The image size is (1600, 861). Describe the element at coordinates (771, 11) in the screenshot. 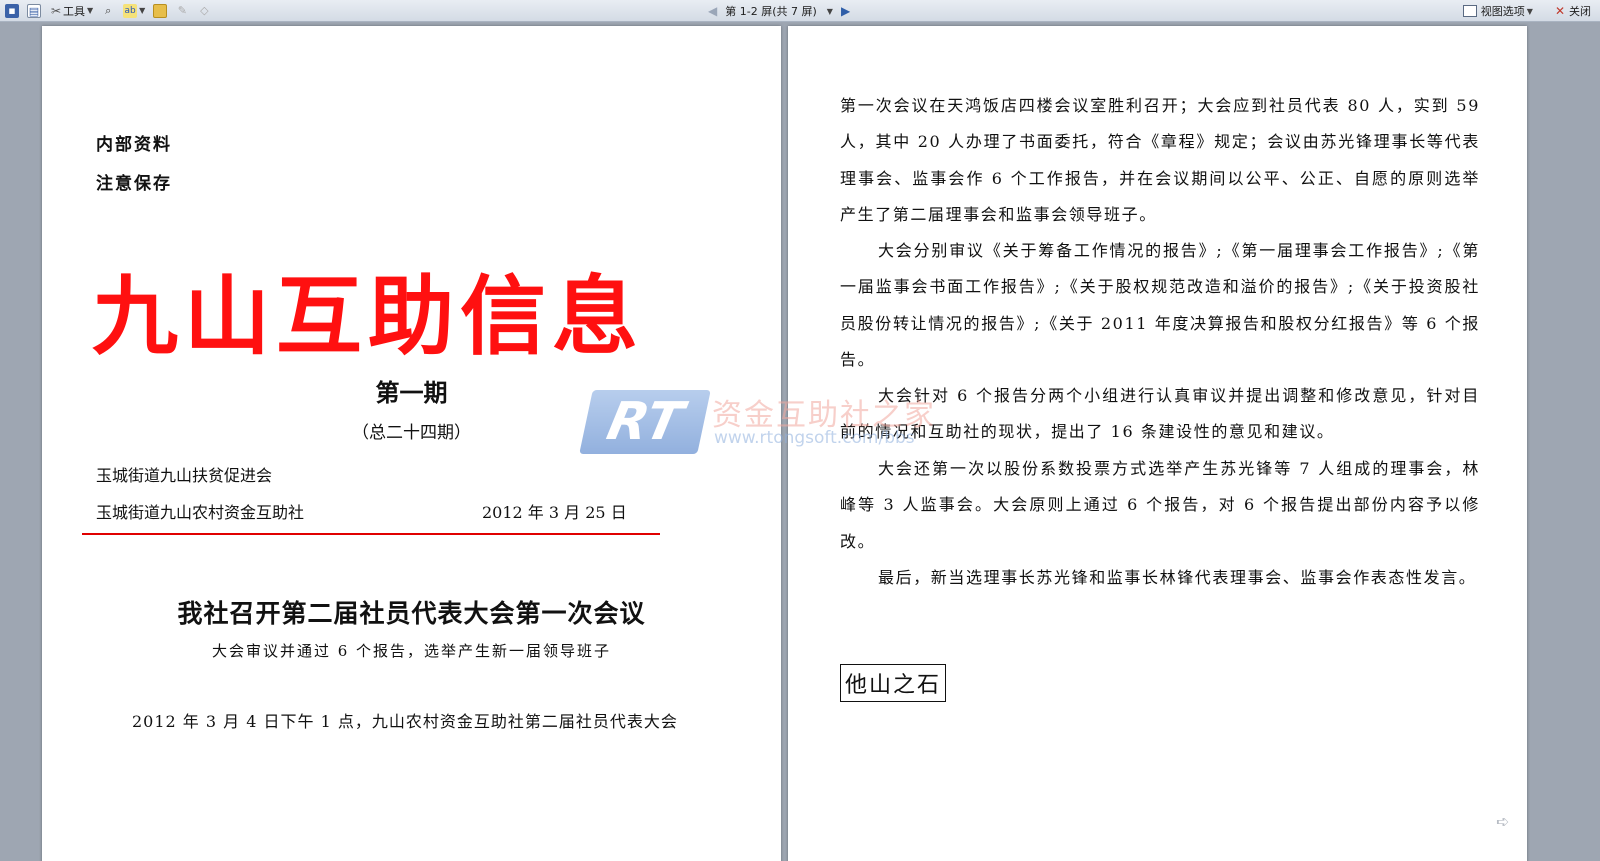

I see `page-indicator: 第 1-2 屏(共 7 屏)` at that location.